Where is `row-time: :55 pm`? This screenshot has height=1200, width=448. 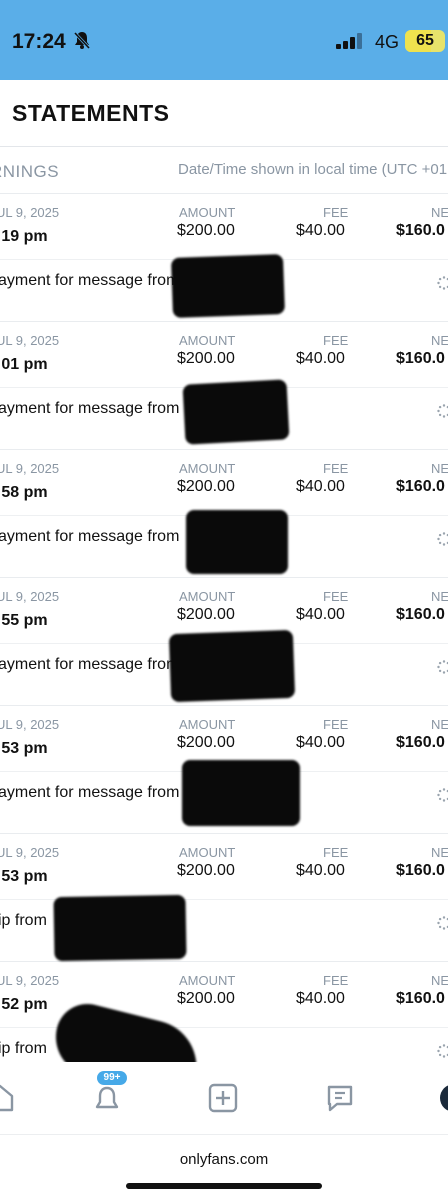 row-time: :55 pm is located at coordinates (24, 620).